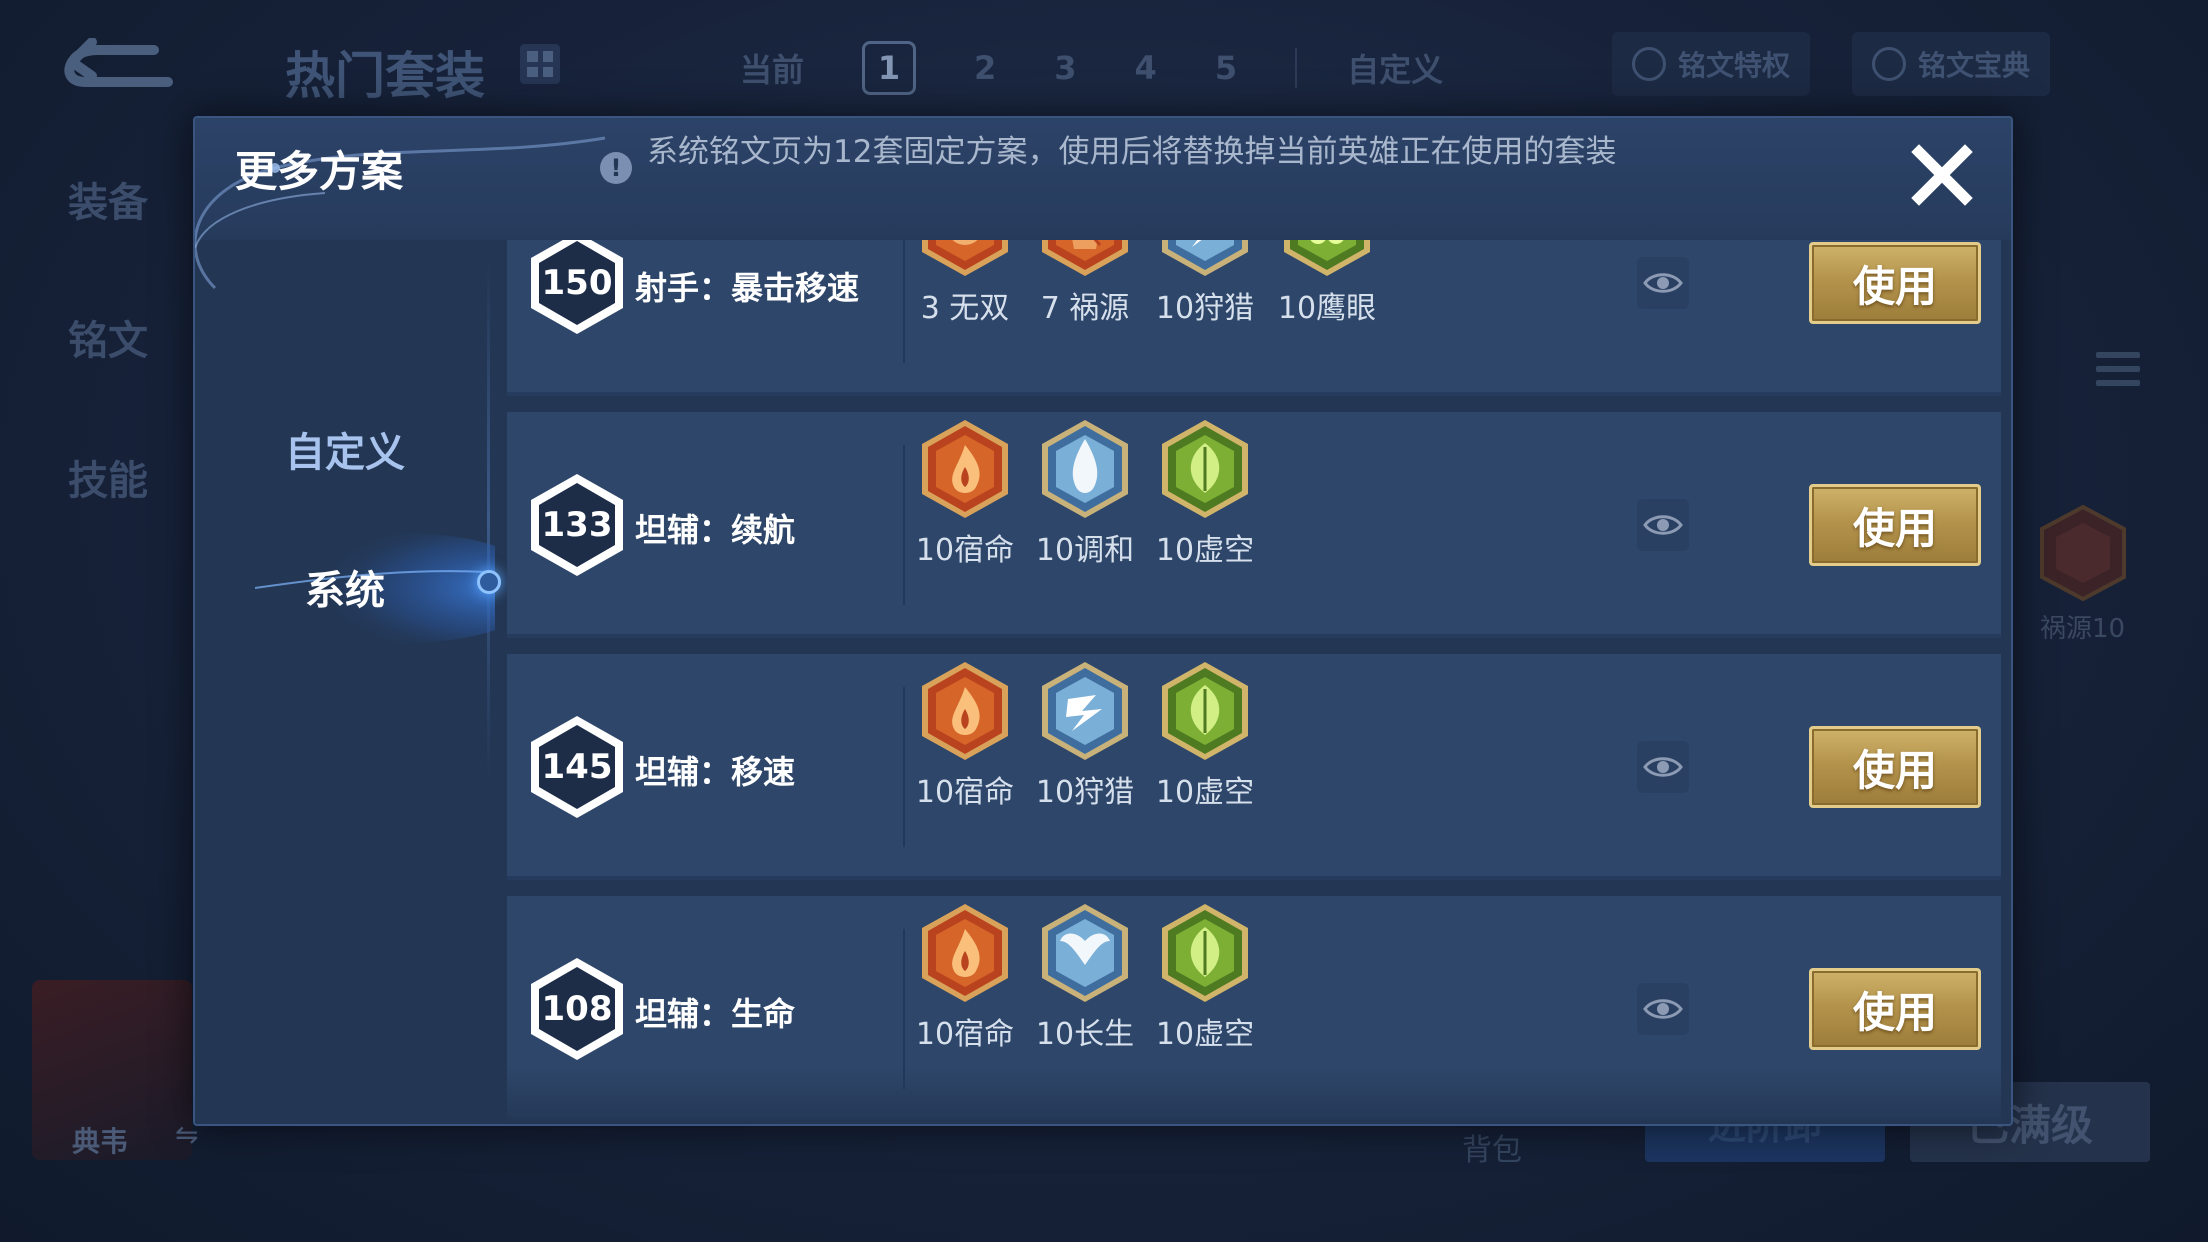  Describe the element at coordinates (1649, 64) in the screenshot. I see `crown-icon` at that location.